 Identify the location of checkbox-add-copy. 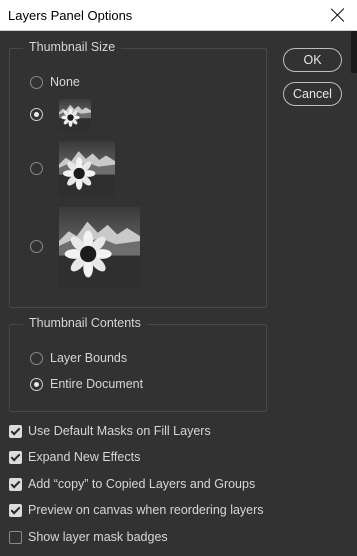
(15, 484).